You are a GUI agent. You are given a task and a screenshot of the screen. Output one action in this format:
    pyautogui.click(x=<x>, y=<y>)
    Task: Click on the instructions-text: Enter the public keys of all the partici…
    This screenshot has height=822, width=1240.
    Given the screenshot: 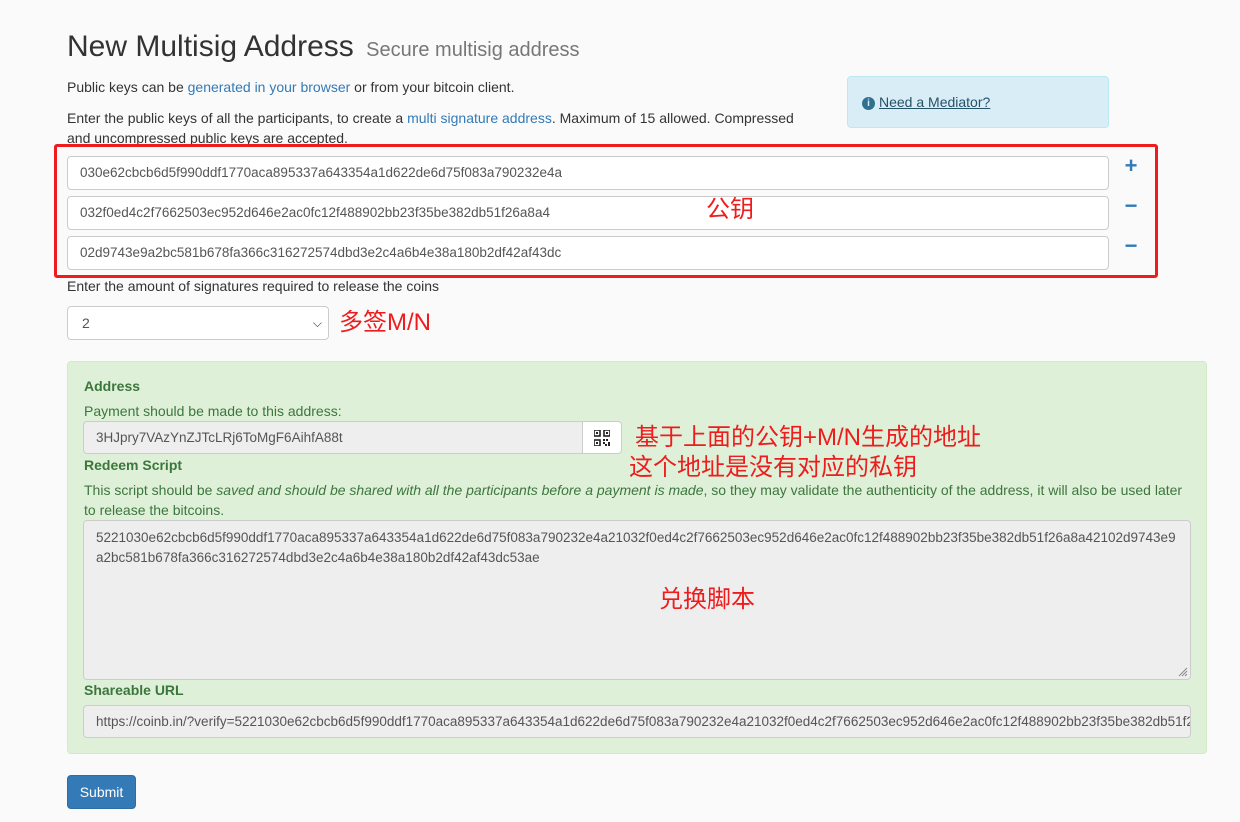 What is the action you would take?
    pyautogui.click(x=439, y=128)
    